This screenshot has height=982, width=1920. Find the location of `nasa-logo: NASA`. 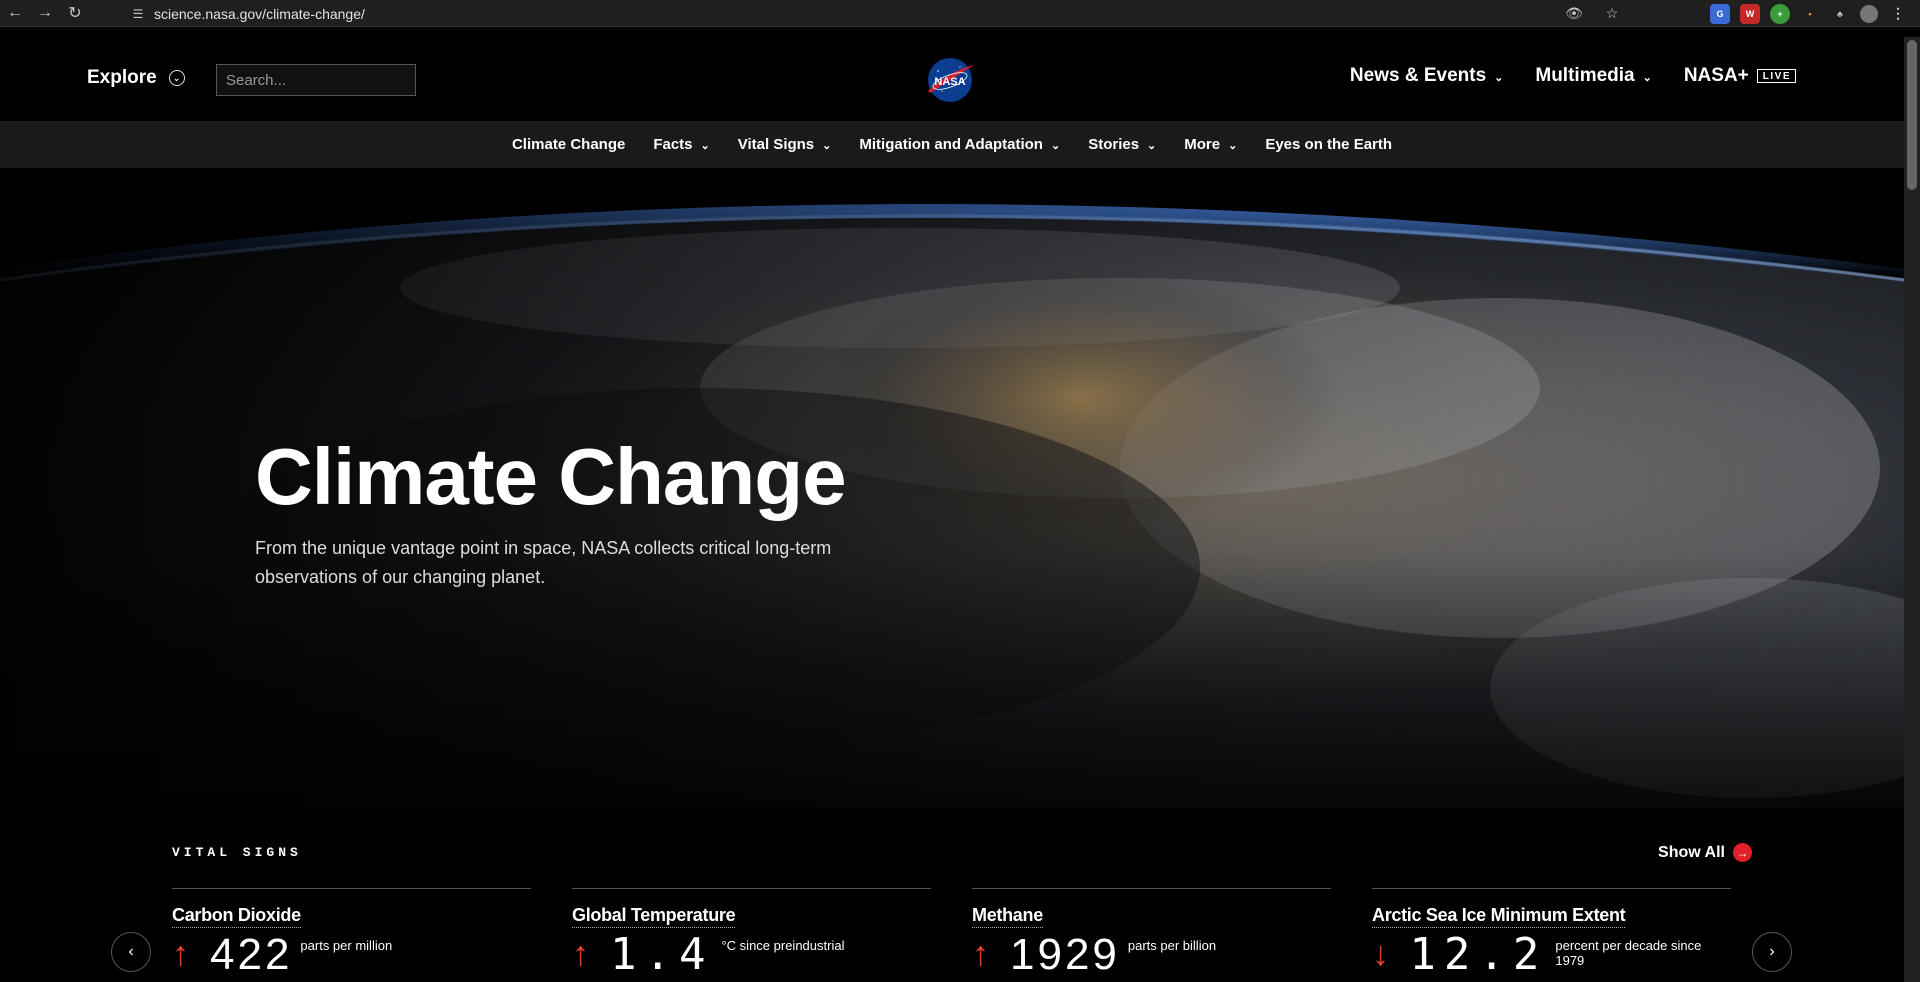

nasa-logo: NASA is located at coordinates (950, 80).